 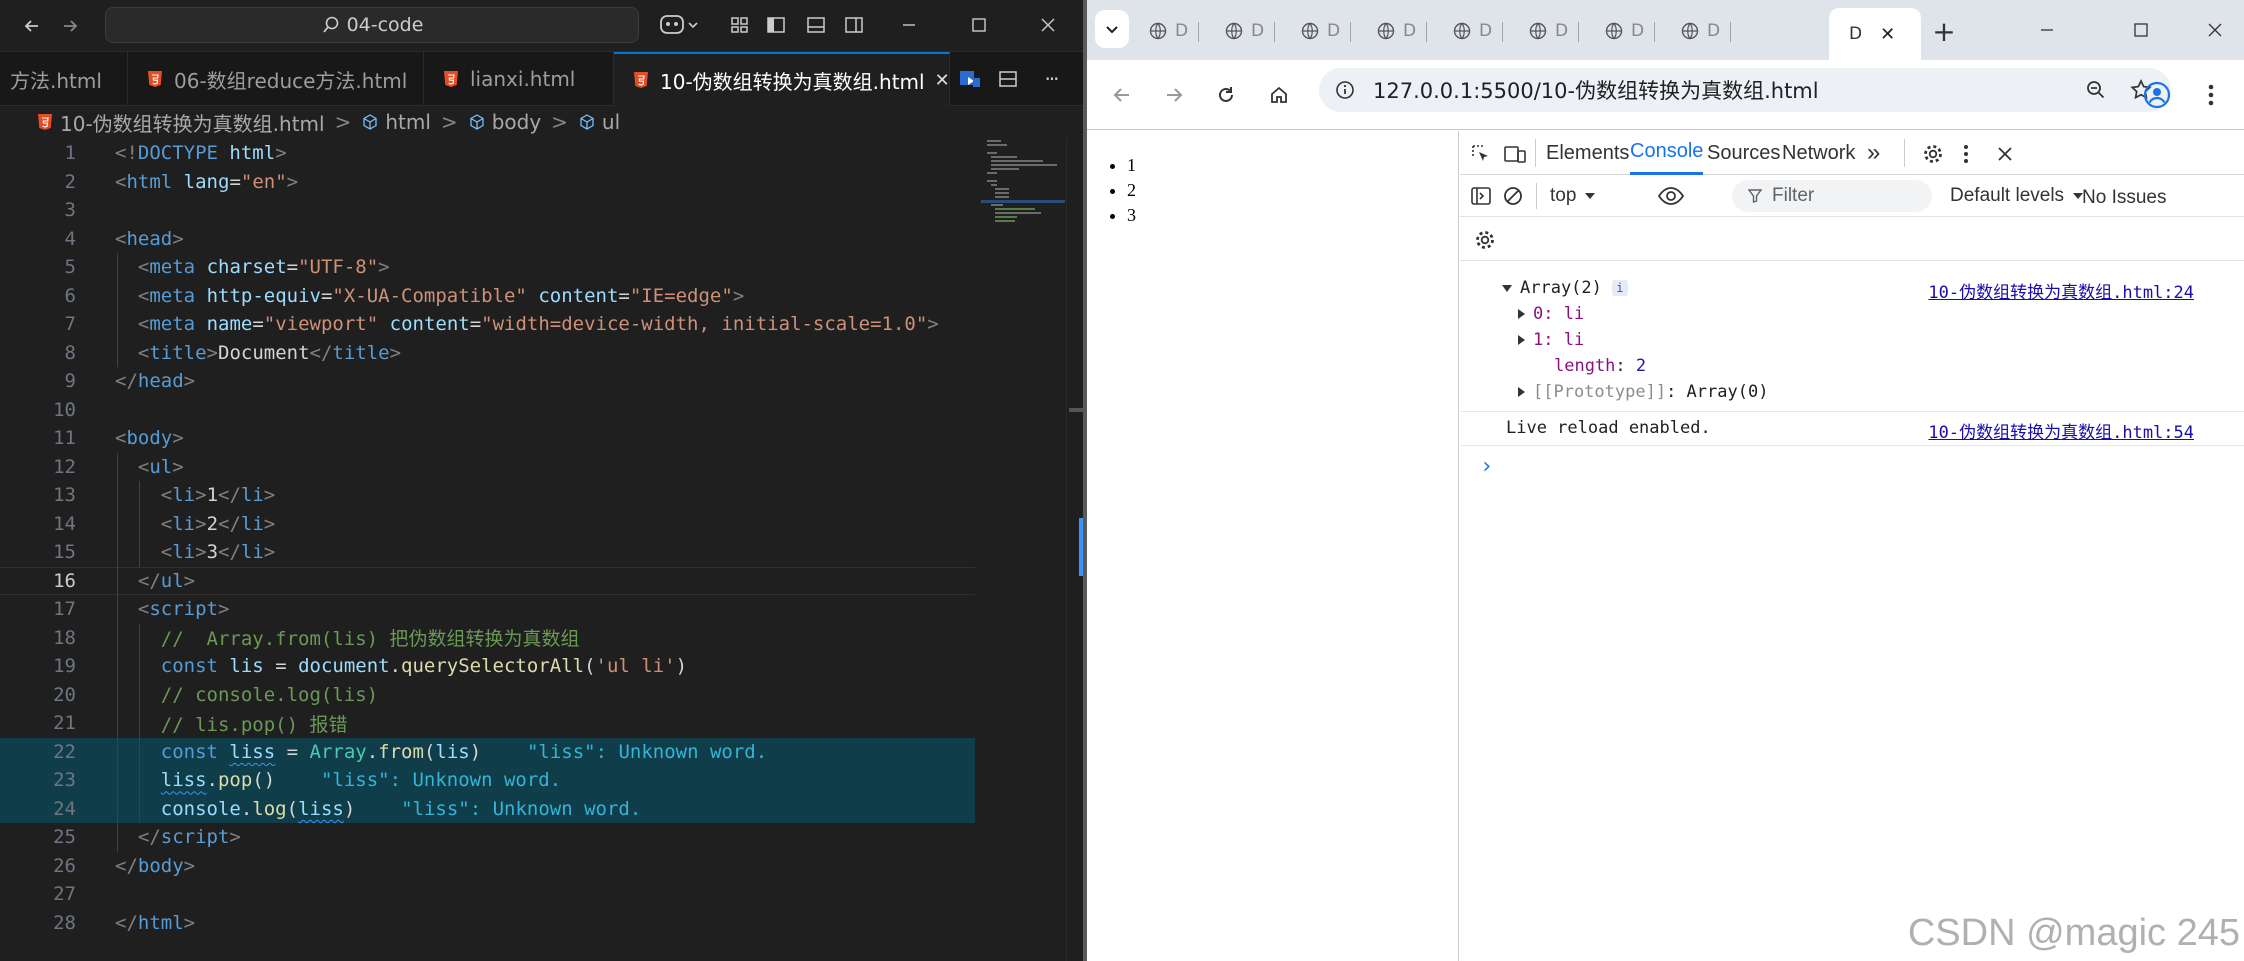 What do you see at coordinates (64, 79) in the screenshot?
I see `editor-tab-fangfa: 方法.html` at bounding box center [64, 79].